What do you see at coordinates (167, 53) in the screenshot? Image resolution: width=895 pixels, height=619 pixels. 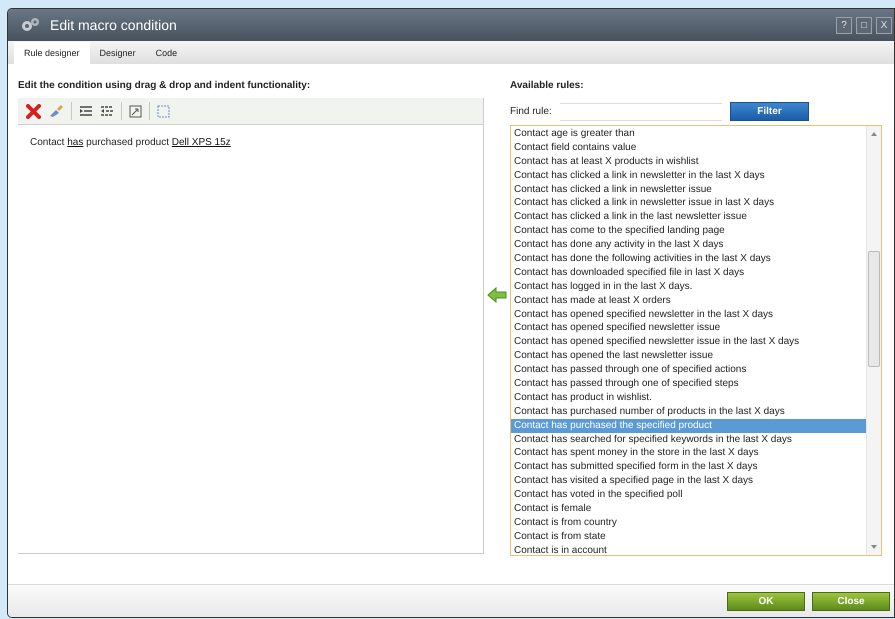 I see `tab: Code` at bounding box center [167, 53].